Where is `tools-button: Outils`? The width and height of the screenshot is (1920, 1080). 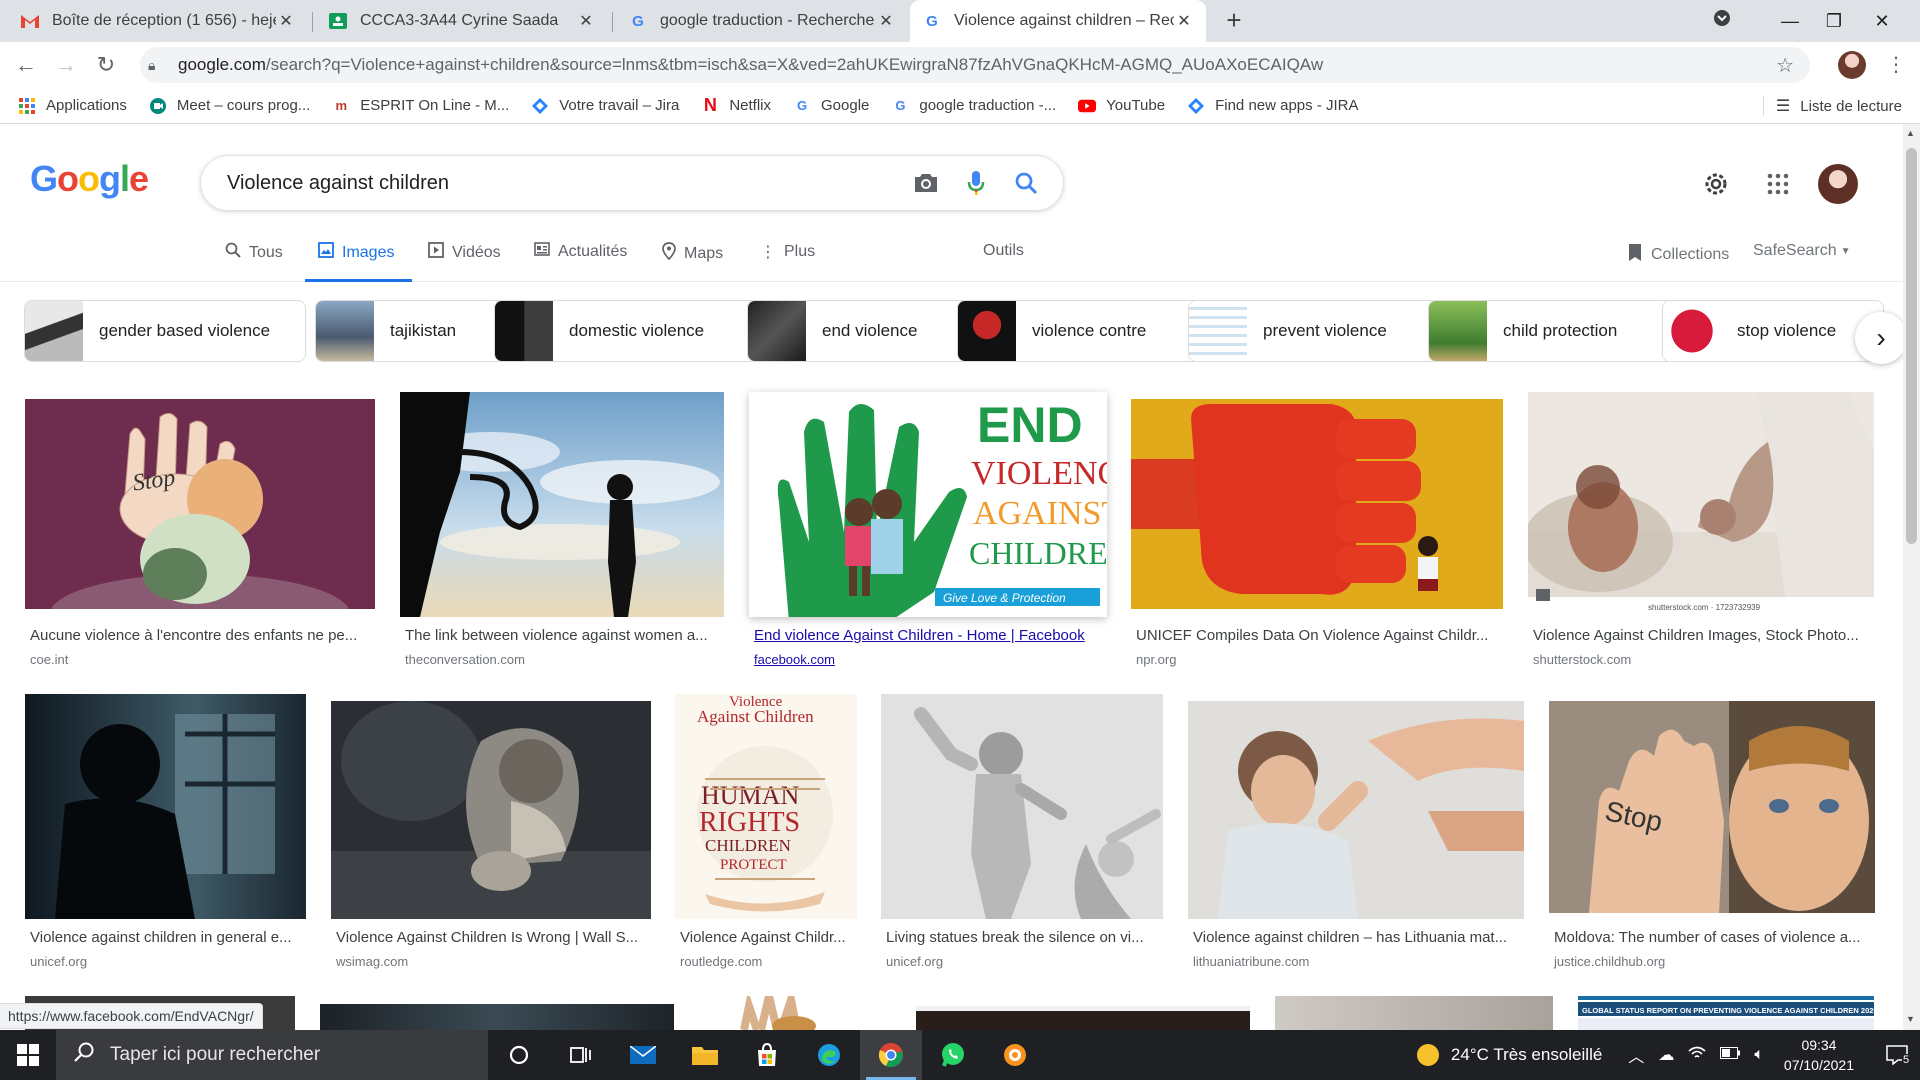 tools-button: Outils is located at coordinates (1003, 251).